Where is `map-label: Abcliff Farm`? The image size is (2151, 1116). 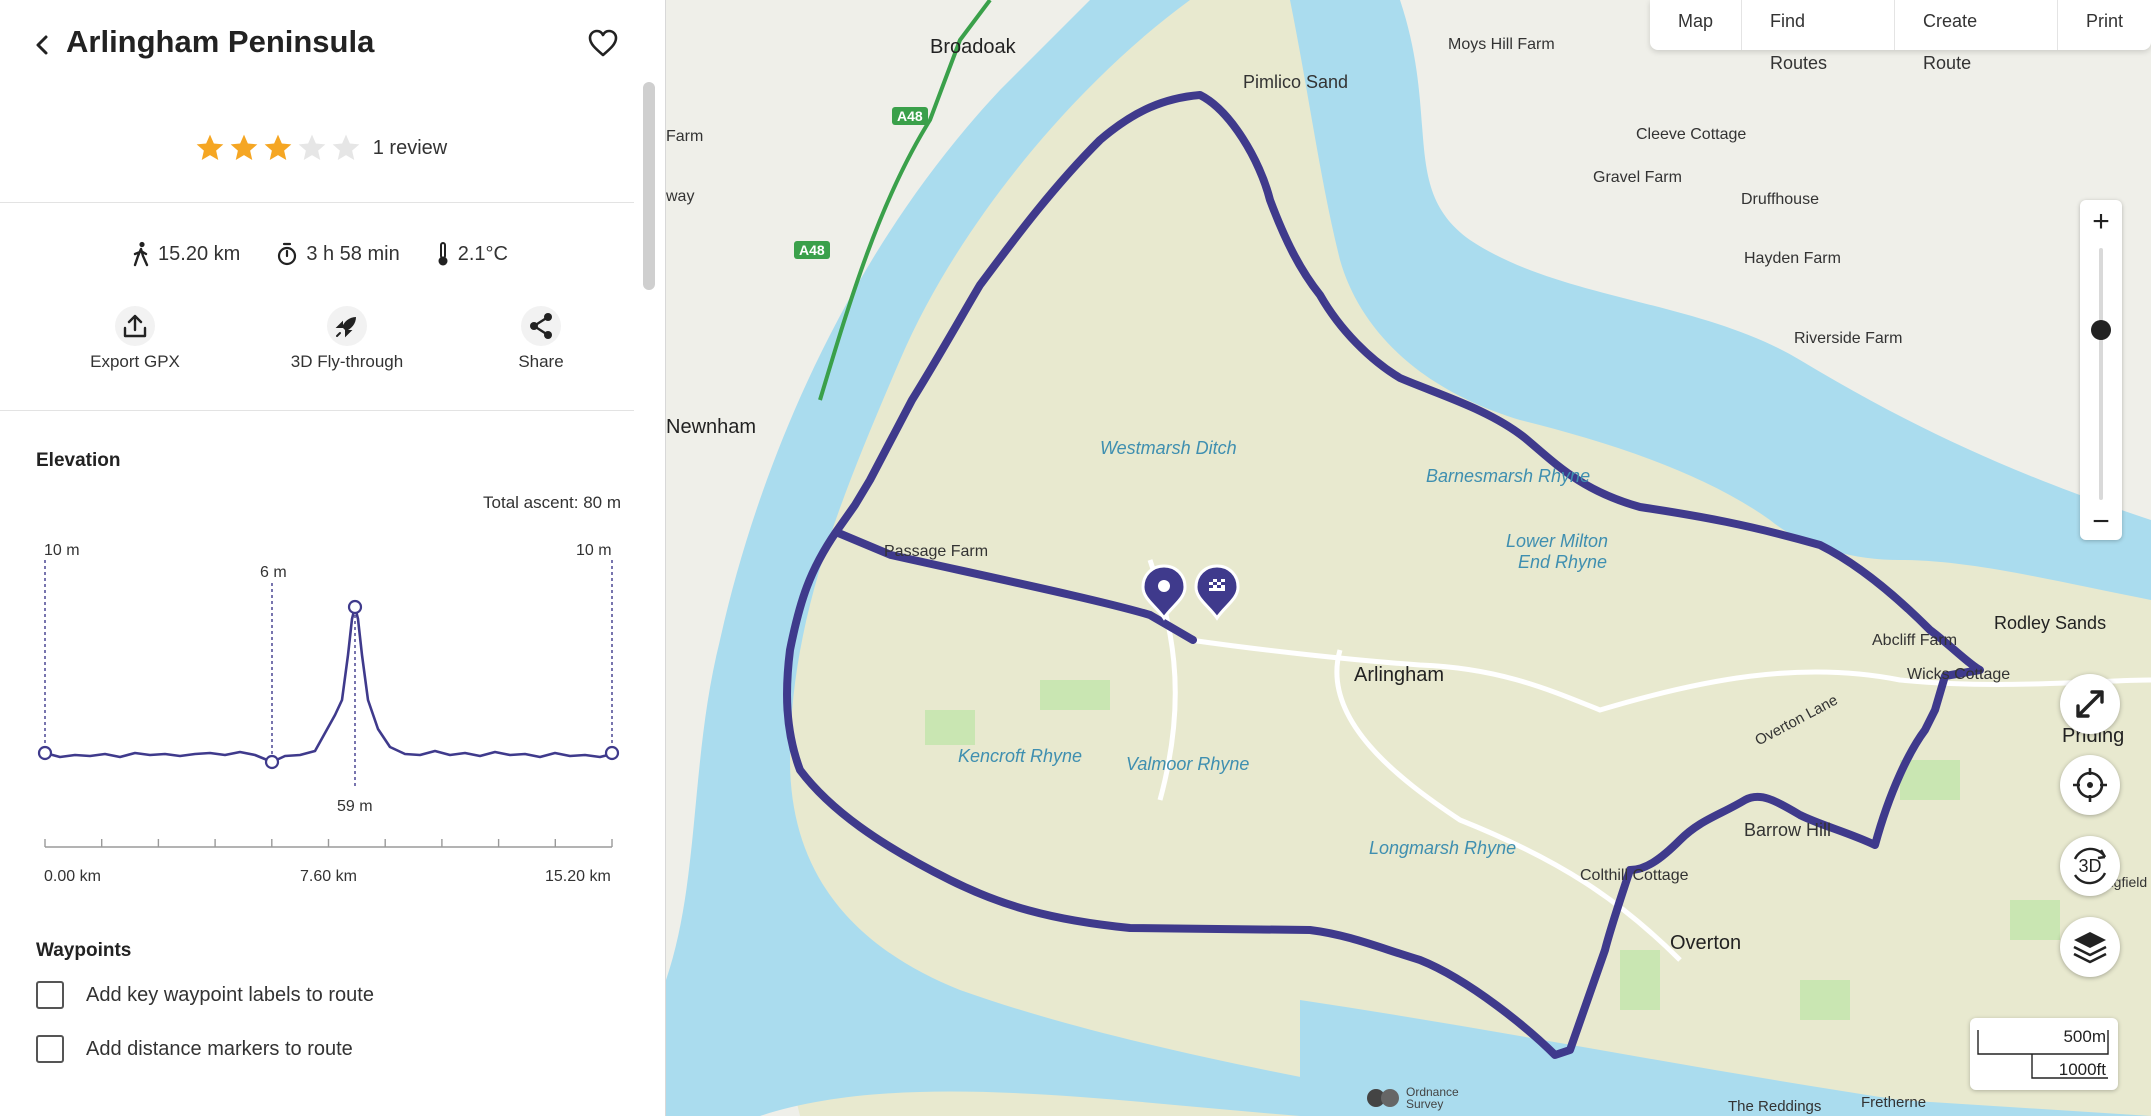
map-label: Abcliff Farm is located at coordinates (1915, 640).